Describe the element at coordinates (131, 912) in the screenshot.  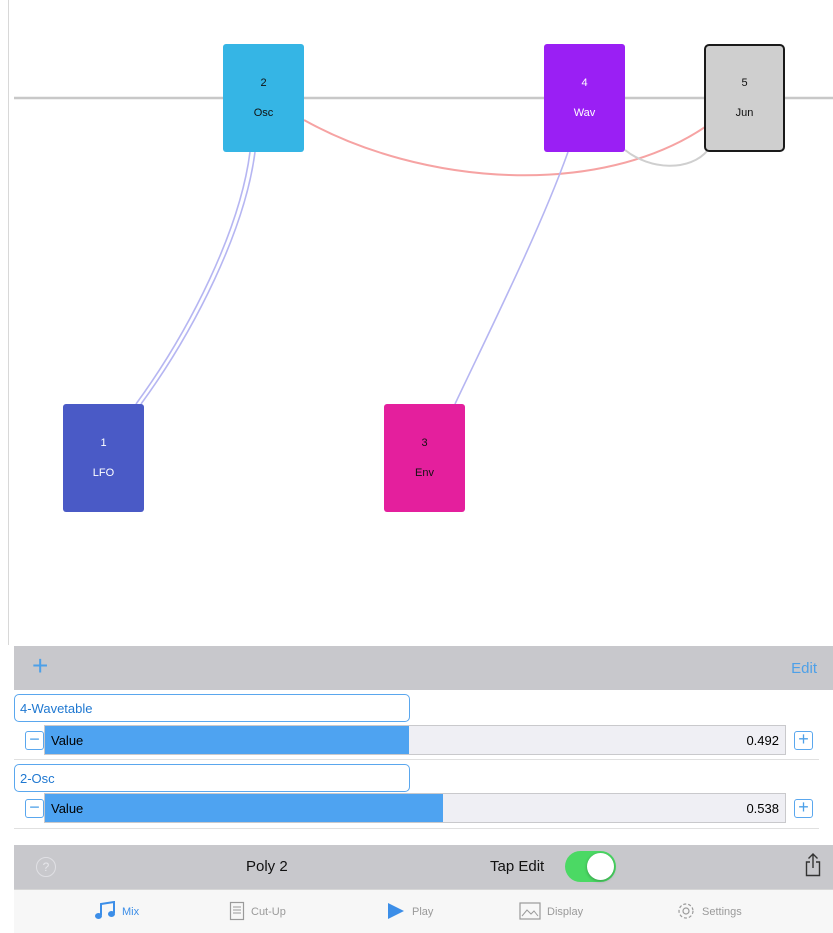
I see `tab-label: Mix` at that location.